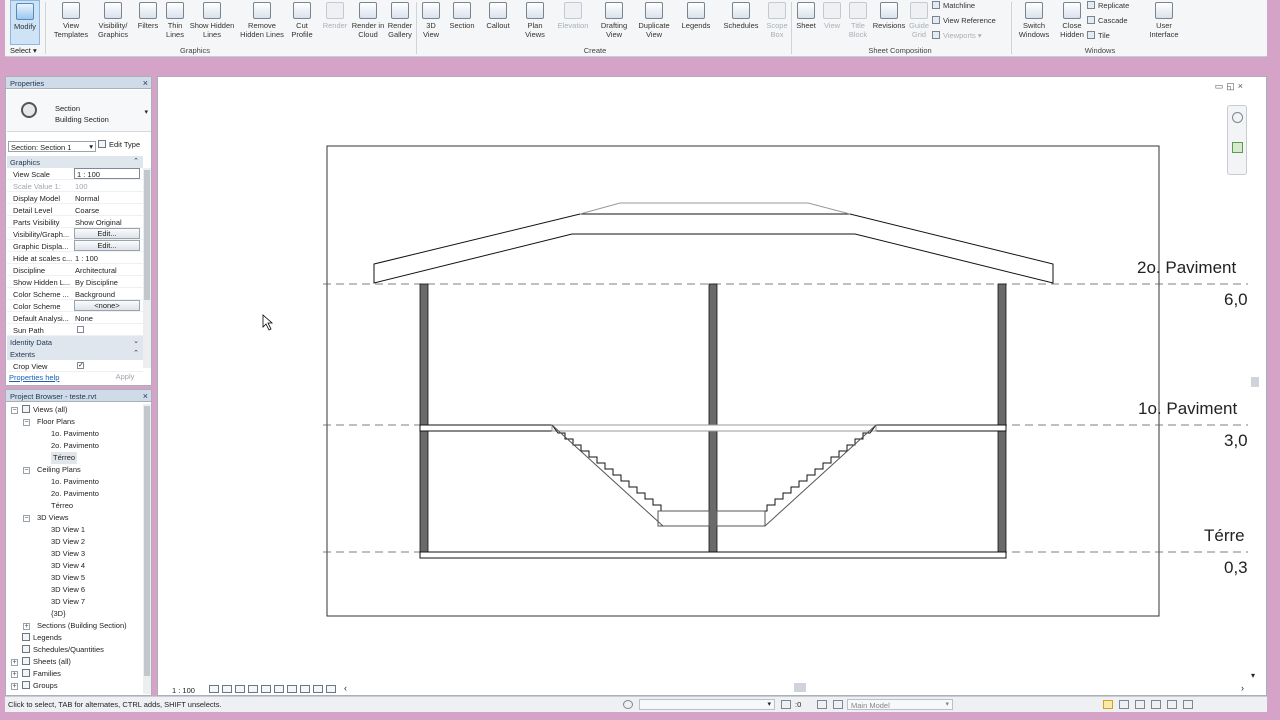 The width and height of the screenshot is (1280, 720). Describe the element at coordinates (1108, 5) in the screenshot. I see `replicate-button: Replicate` at that location.